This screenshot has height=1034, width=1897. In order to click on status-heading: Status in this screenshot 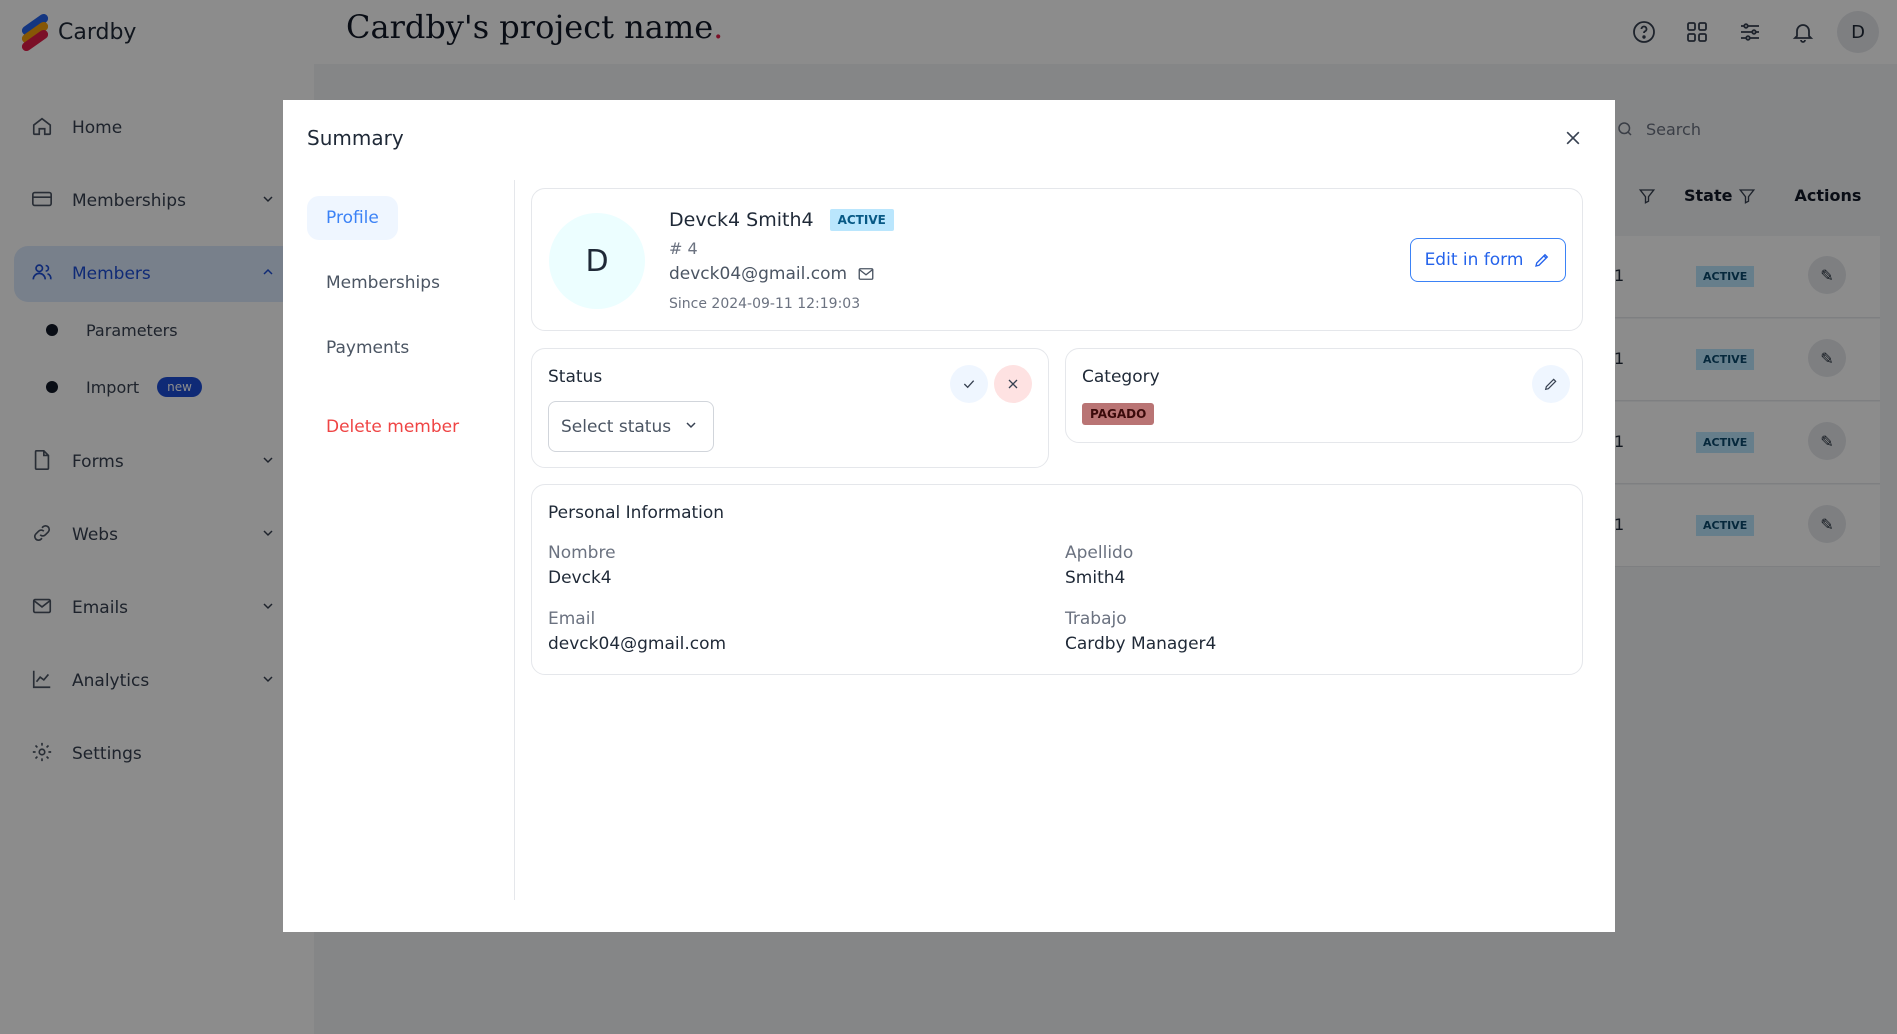, I will do `click(575, 377)`.